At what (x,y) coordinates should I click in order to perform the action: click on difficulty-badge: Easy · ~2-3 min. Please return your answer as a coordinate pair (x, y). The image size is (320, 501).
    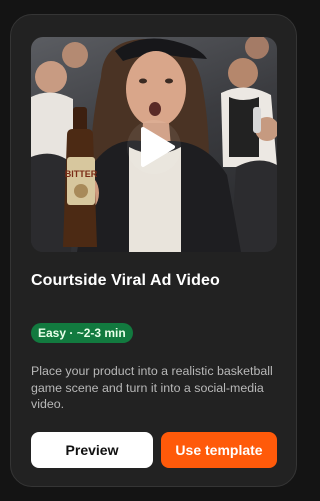
    Looking at the image, I should click on (82, 333).